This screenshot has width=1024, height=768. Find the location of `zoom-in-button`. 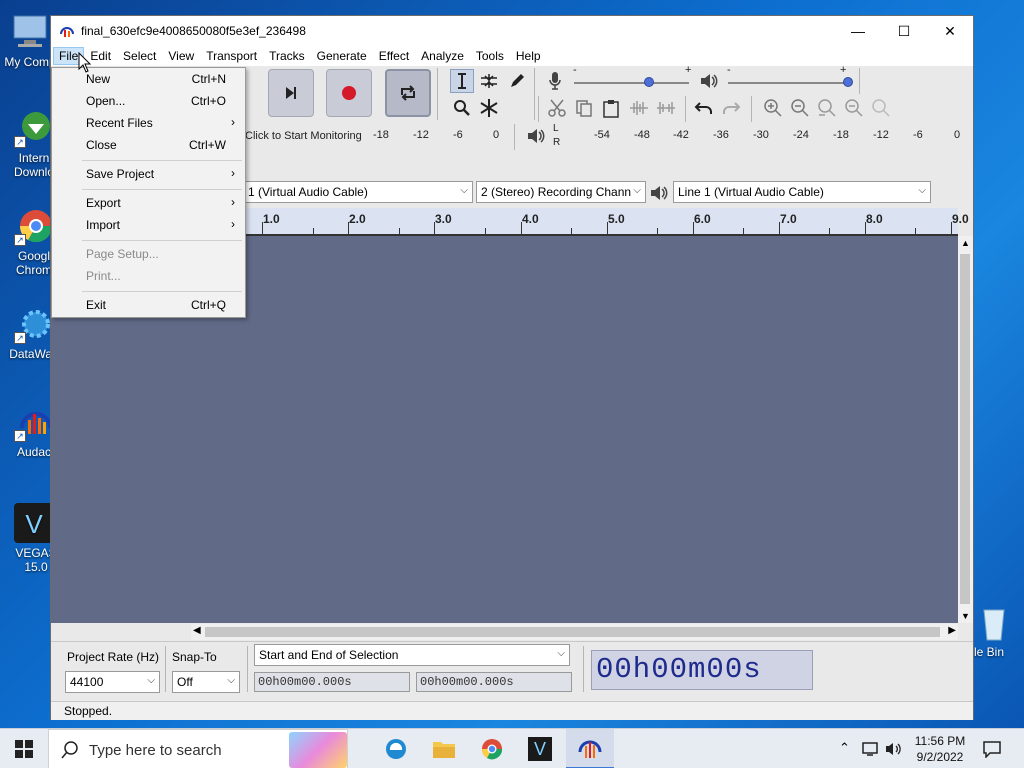

zoom-in-button is located at coordinates (773, 108).